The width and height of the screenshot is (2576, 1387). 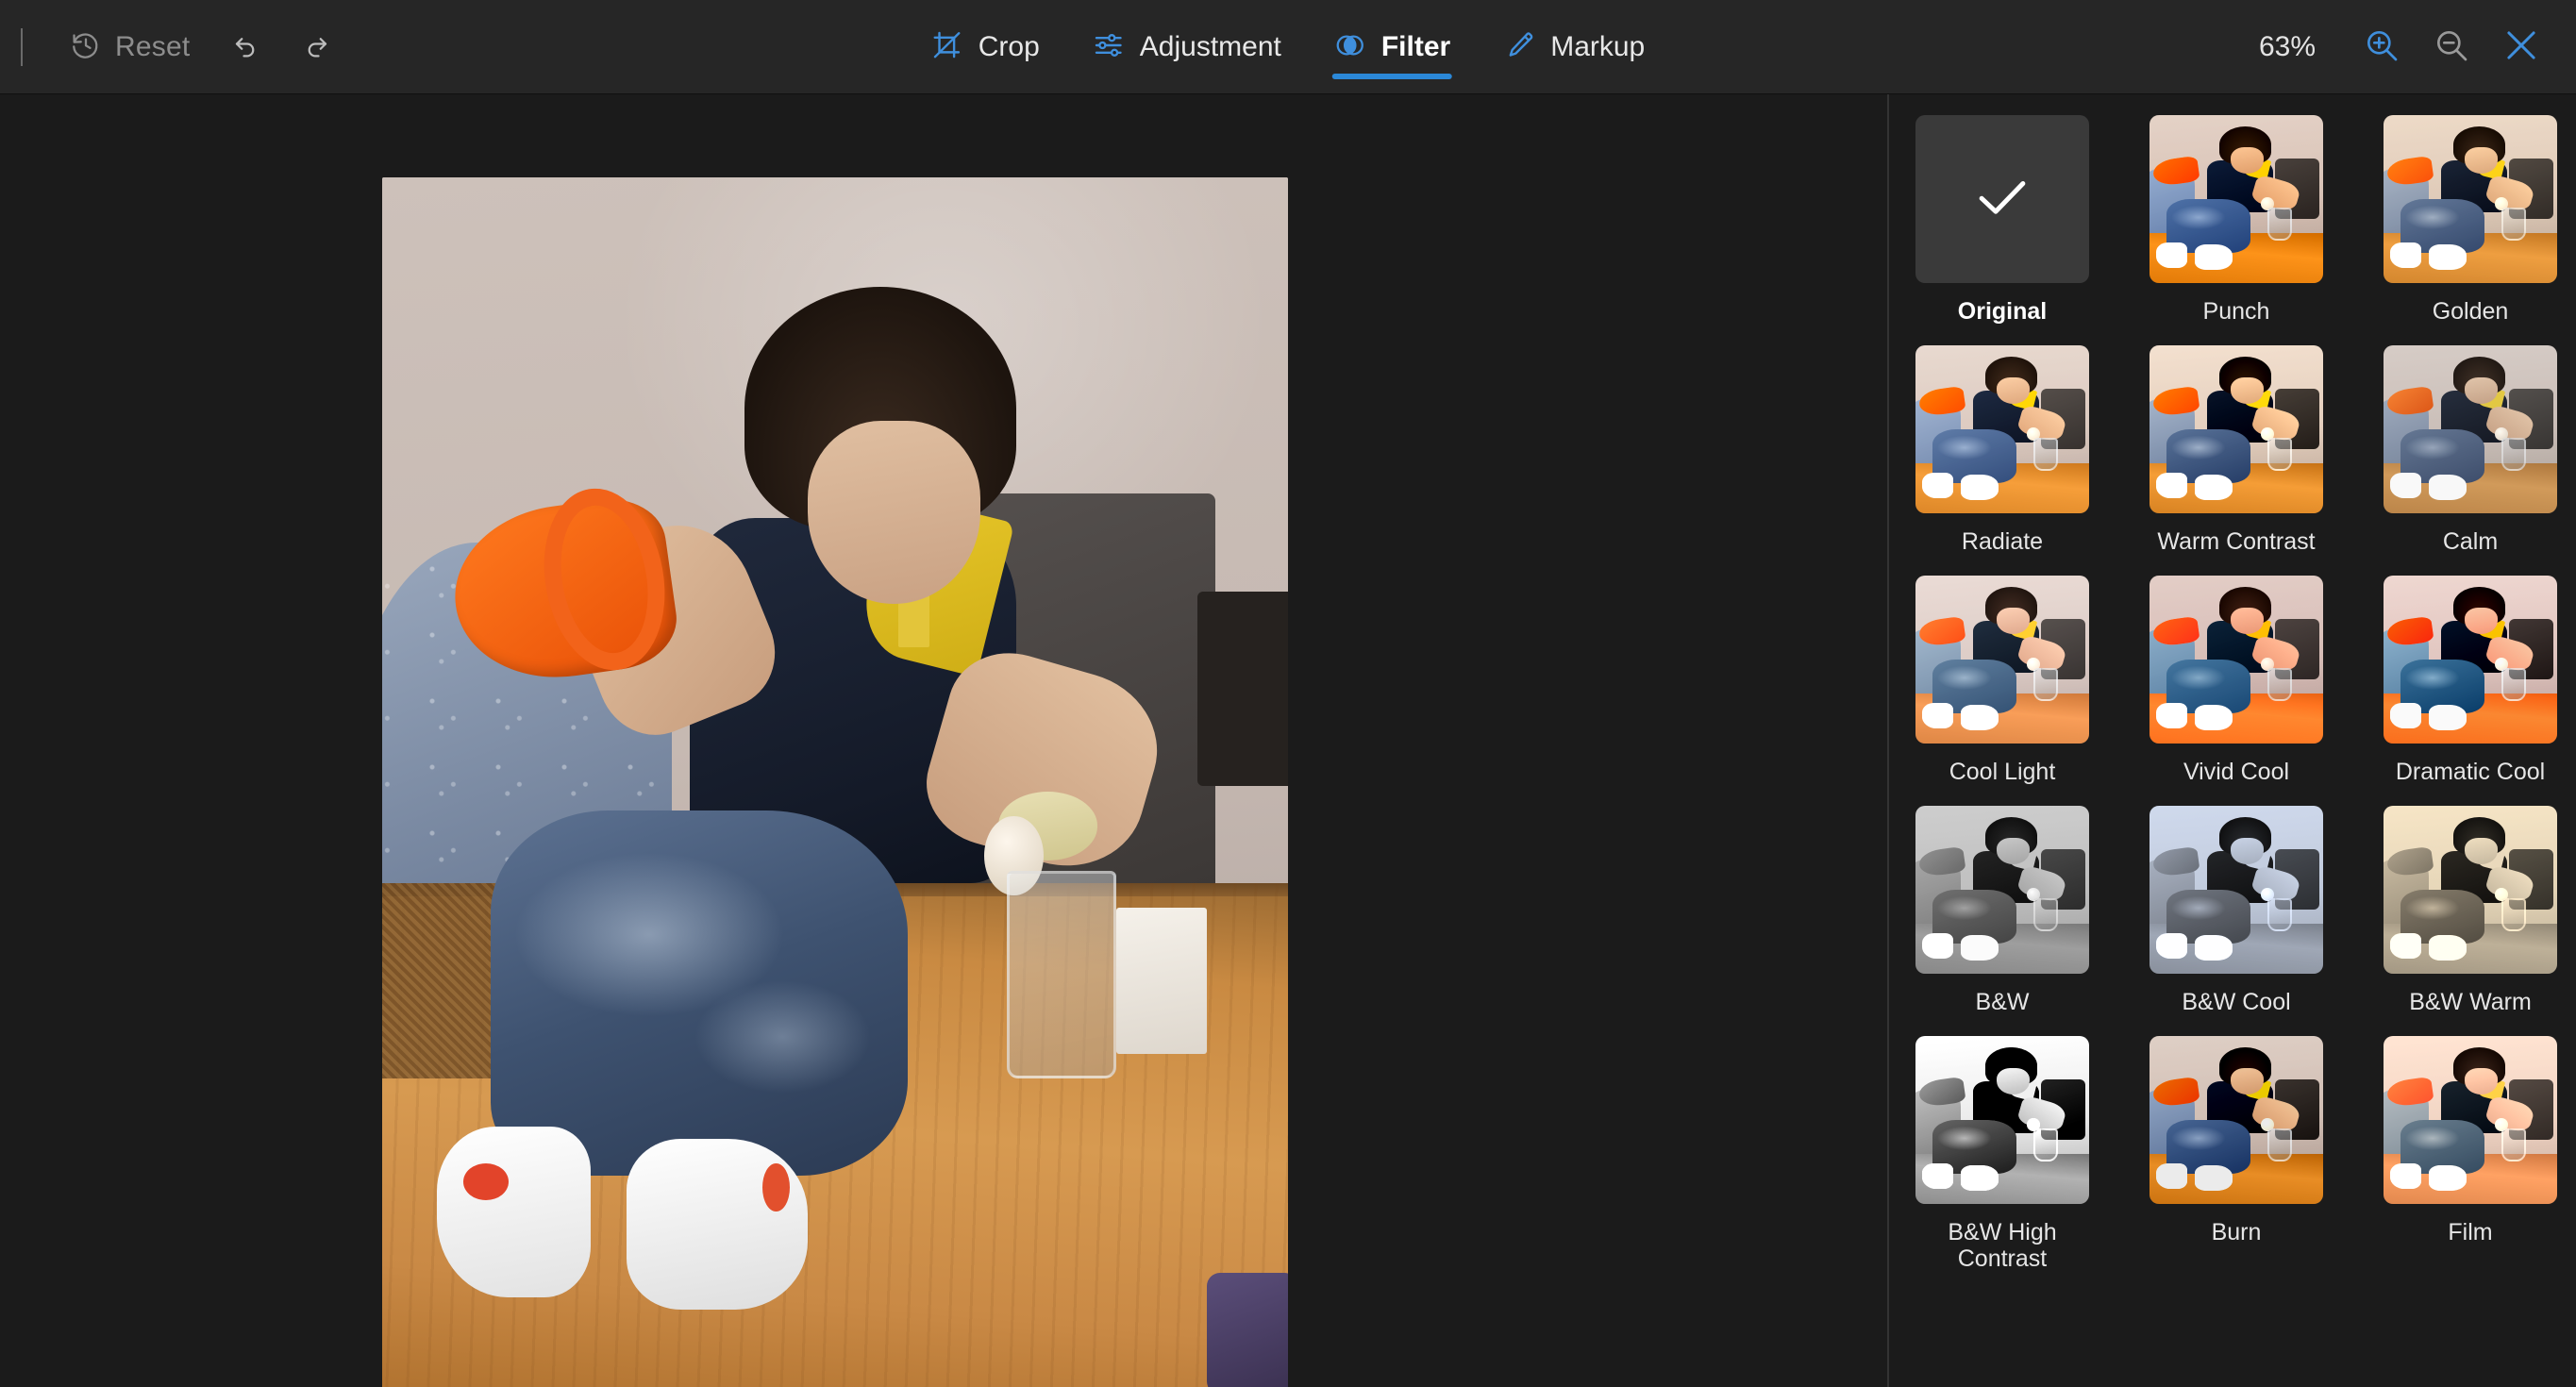 I want to click on filter-item-cool-light: Cool Light, so click(x=2002, y=670).